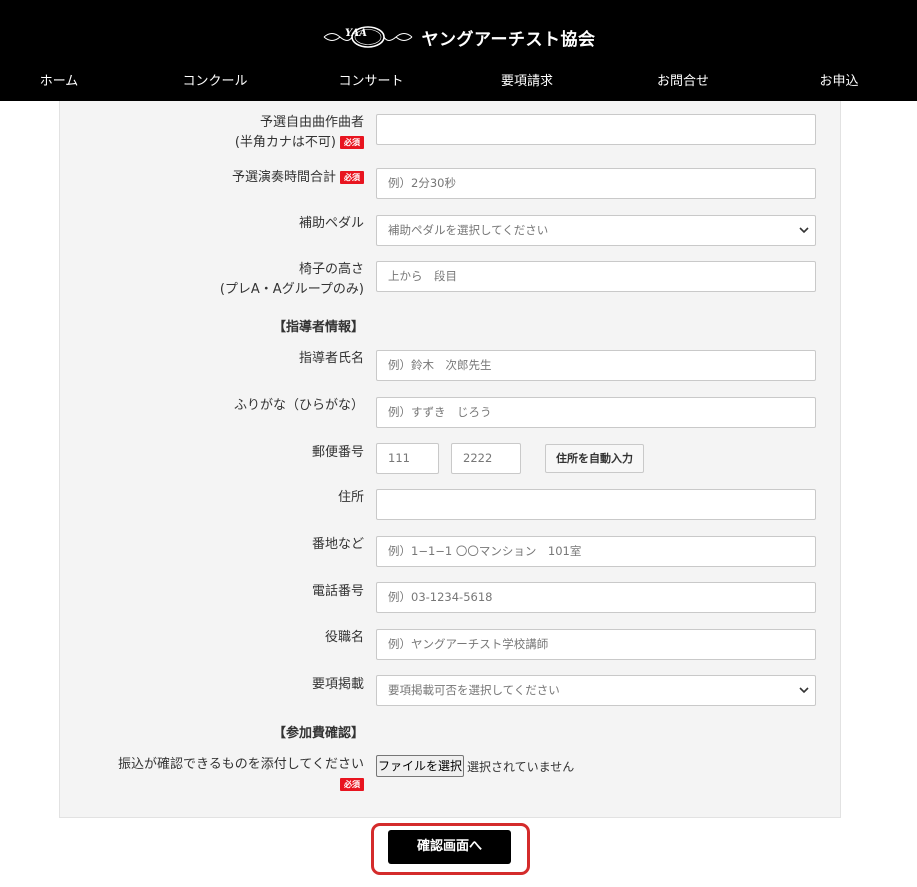 The width and height of the screenshot is (917, 887). Describe the element at coordinates (214, 79) in the screenshot. I see `nav-concours: コンクール` at that location.